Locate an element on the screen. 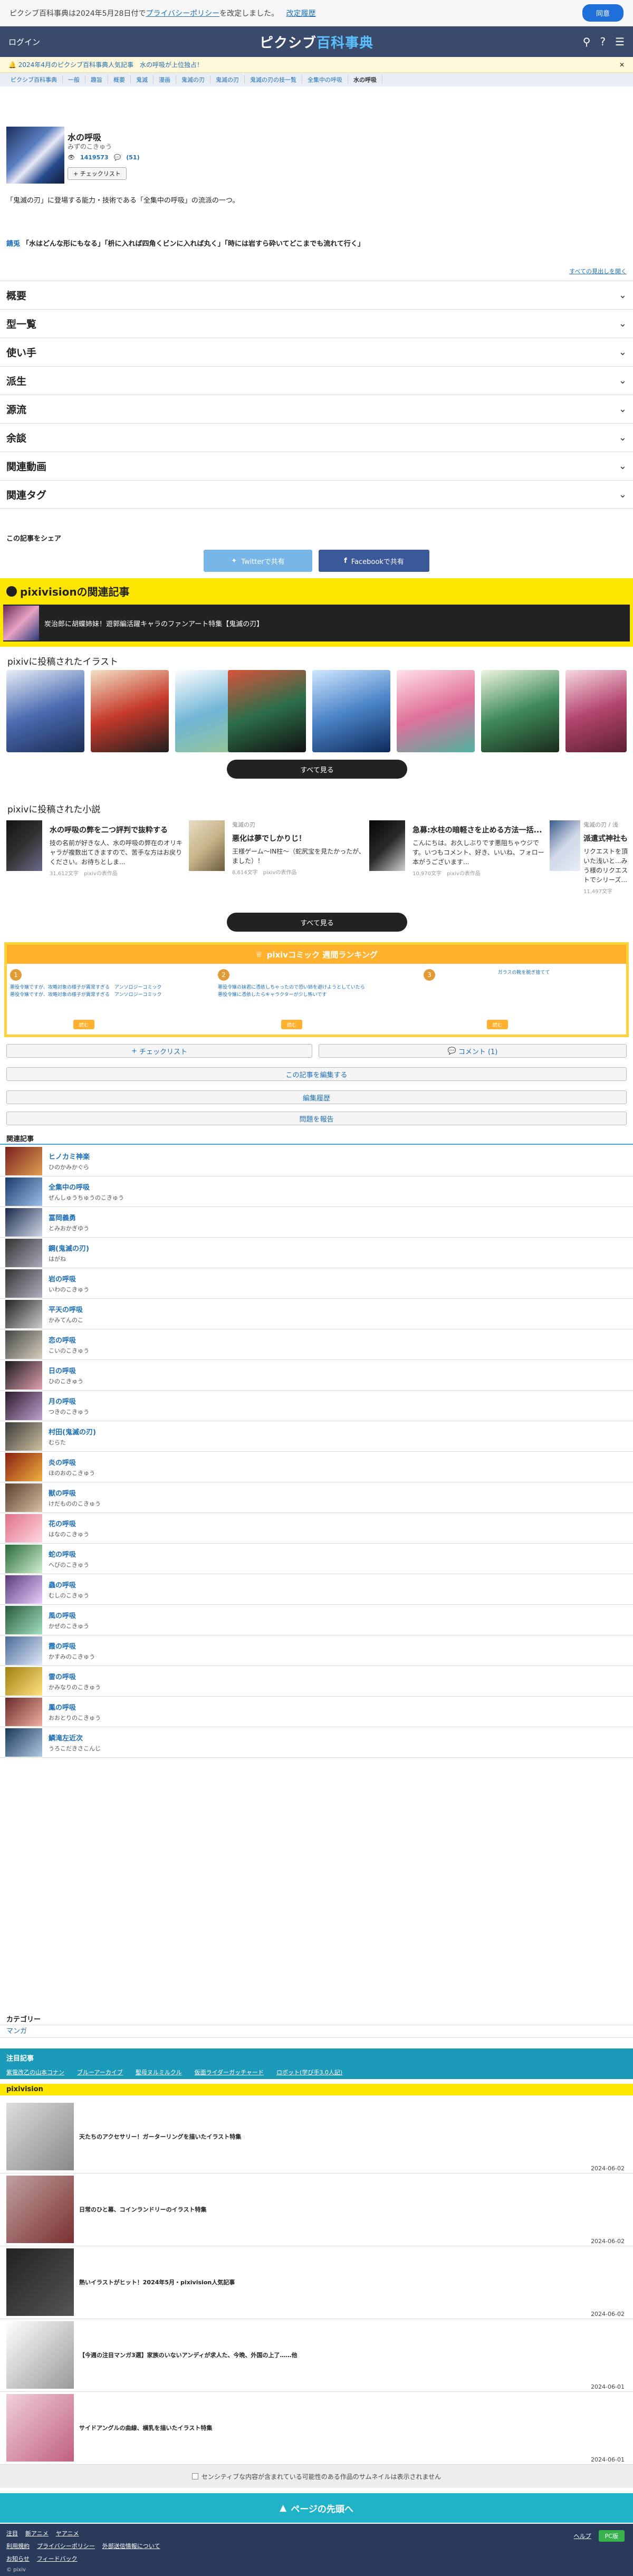 The image size is (633, 2576). related-item: 蛇の呼吸 へびのこきゅう is located at coordinates (316, 1559).